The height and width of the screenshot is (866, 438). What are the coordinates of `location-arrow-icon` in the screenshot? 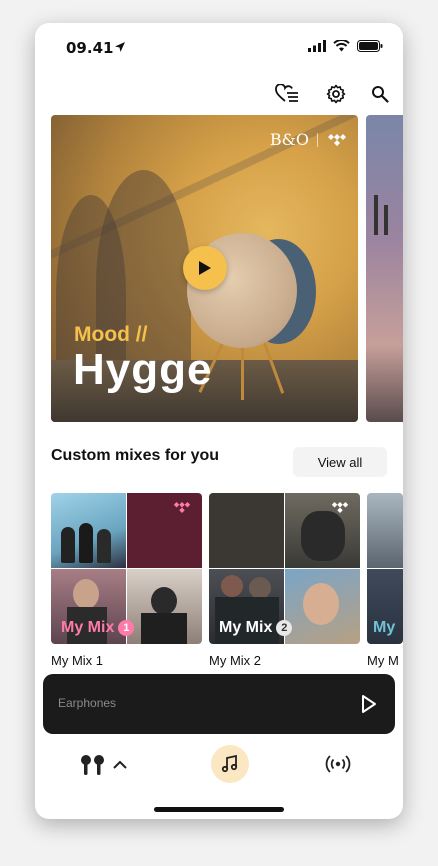 It's located at (120, 47).